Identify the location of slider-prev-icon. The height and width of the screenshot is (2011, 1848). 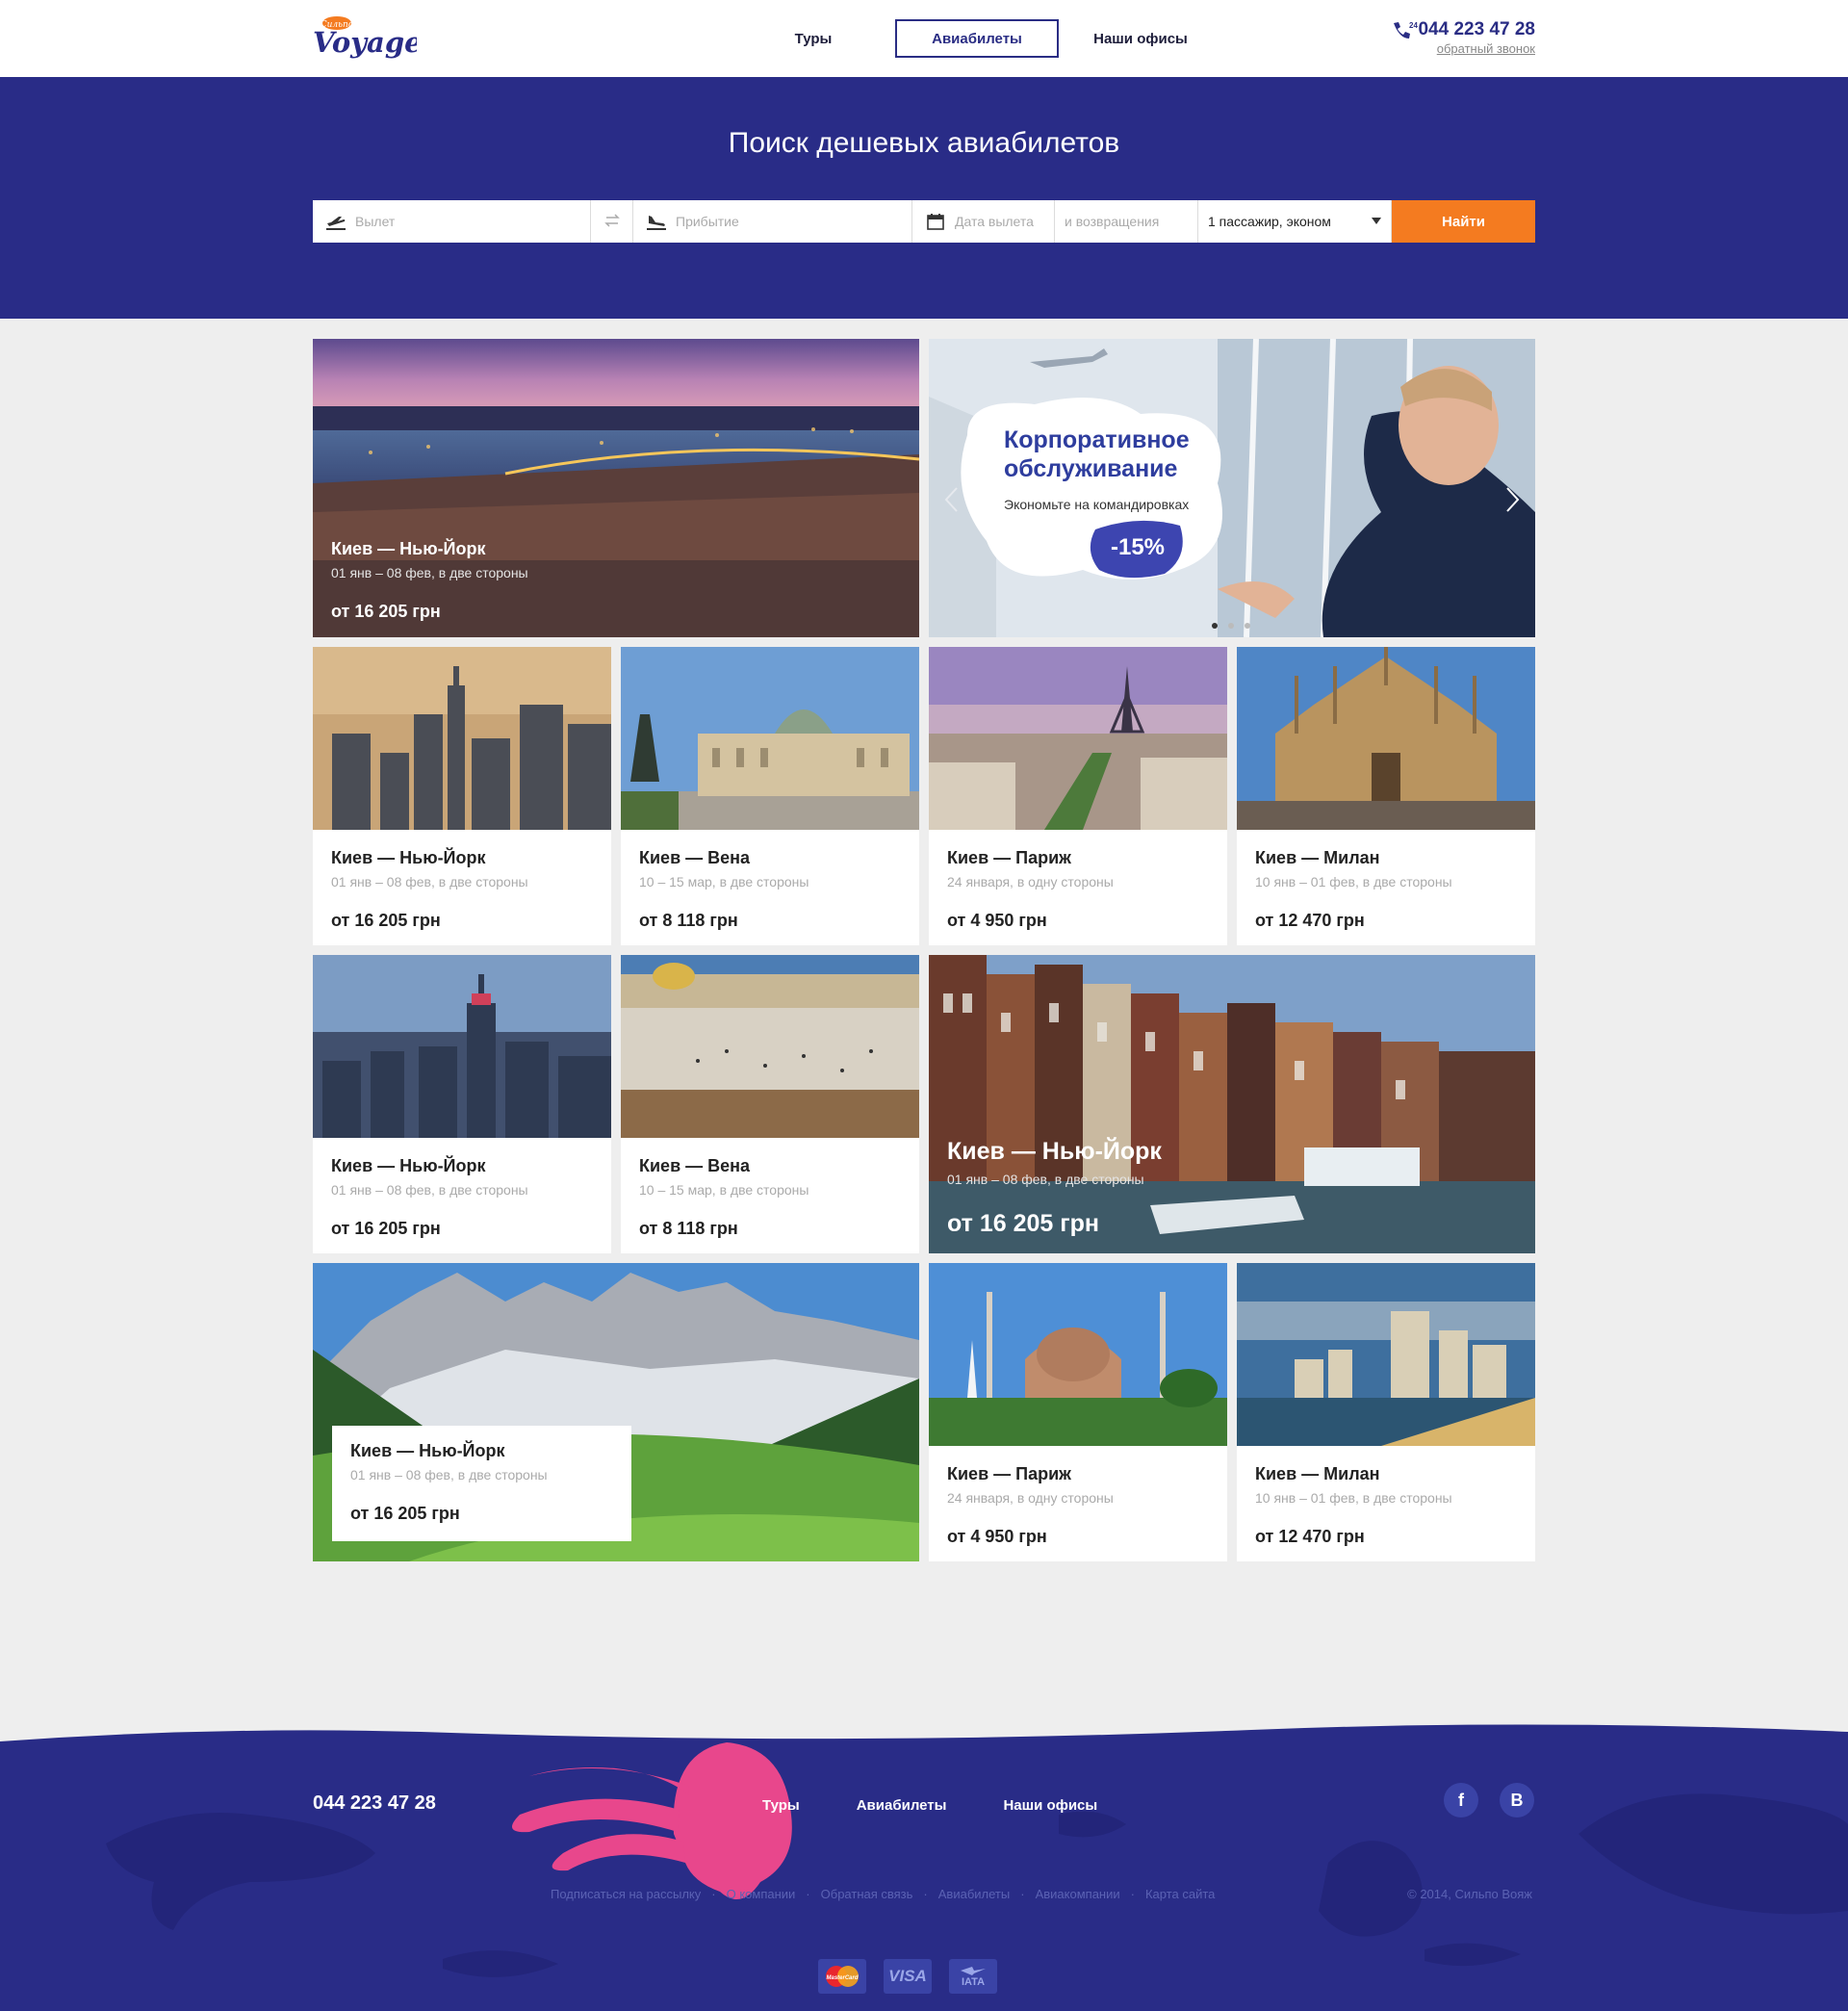
(952, 499).